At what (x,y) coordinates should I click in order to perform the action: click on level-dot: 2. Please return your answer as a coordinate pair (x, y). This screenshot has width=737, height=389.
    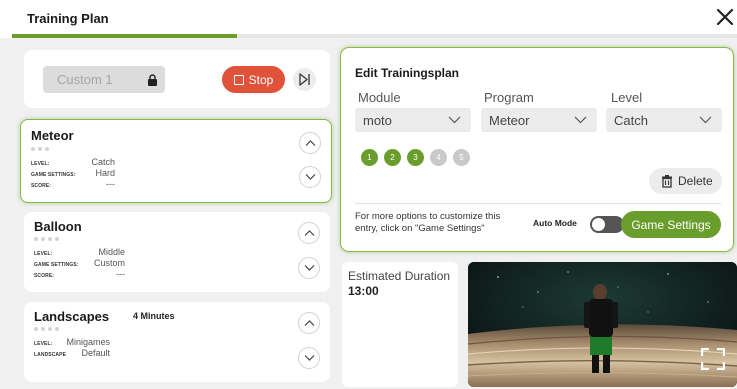
    Looking at the image, I should click on (392, 157).